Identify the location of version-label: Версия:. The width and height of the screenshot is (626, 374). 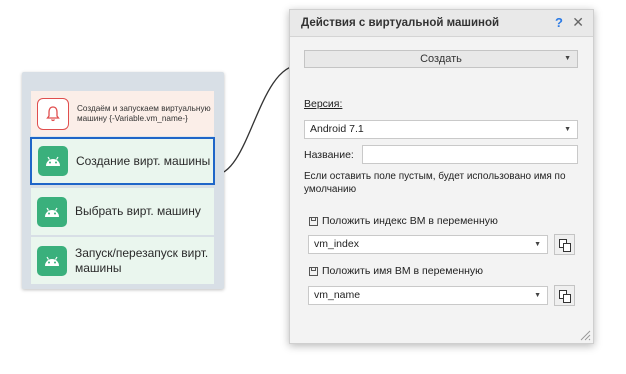
(323, 104).